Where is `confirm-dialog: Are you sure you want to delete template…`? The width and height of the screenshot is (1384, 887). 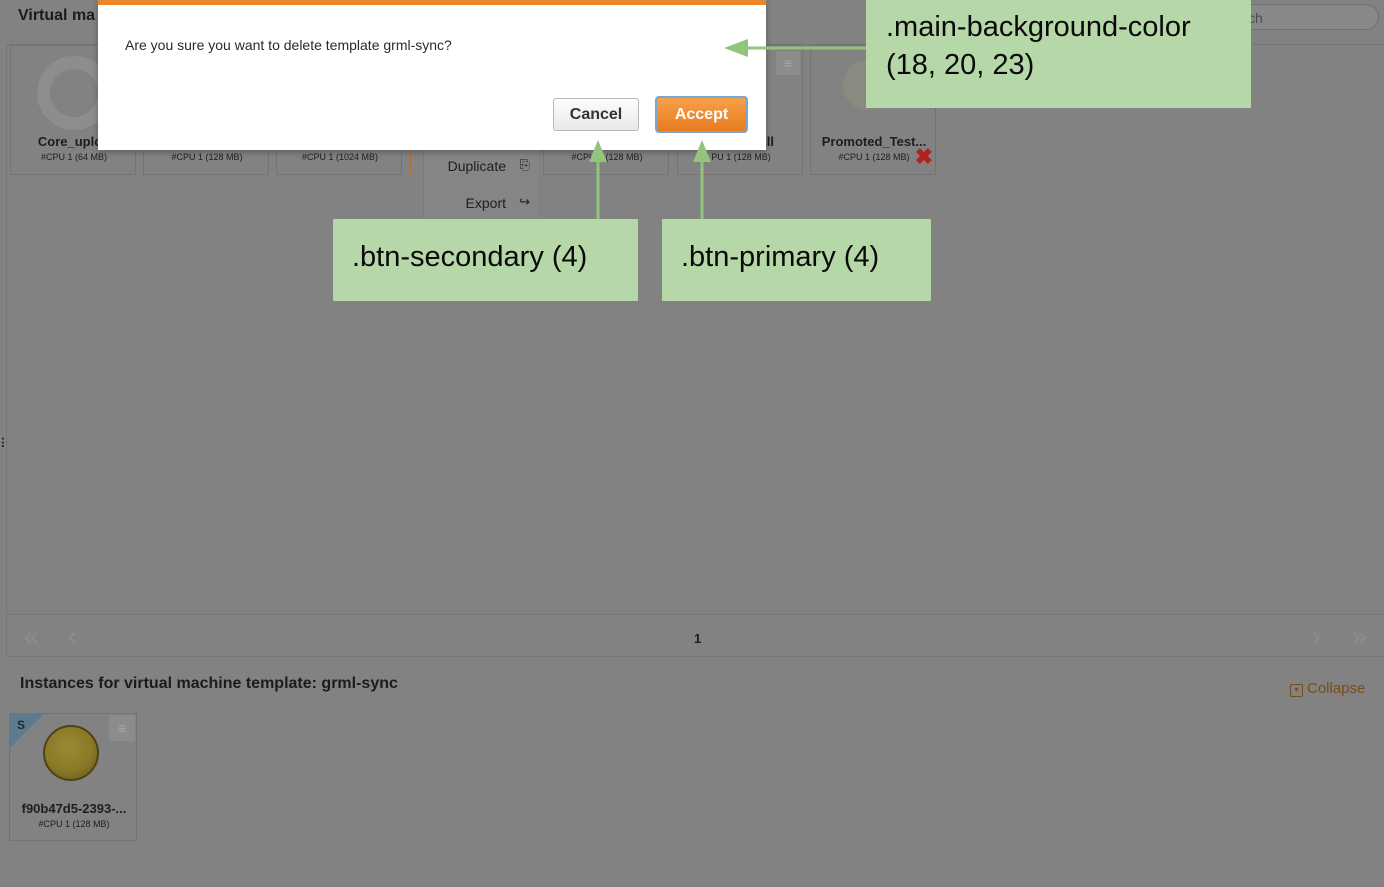
confirm-dialog: Are you sure you want to delete template… is located at coordinates (432, 75).